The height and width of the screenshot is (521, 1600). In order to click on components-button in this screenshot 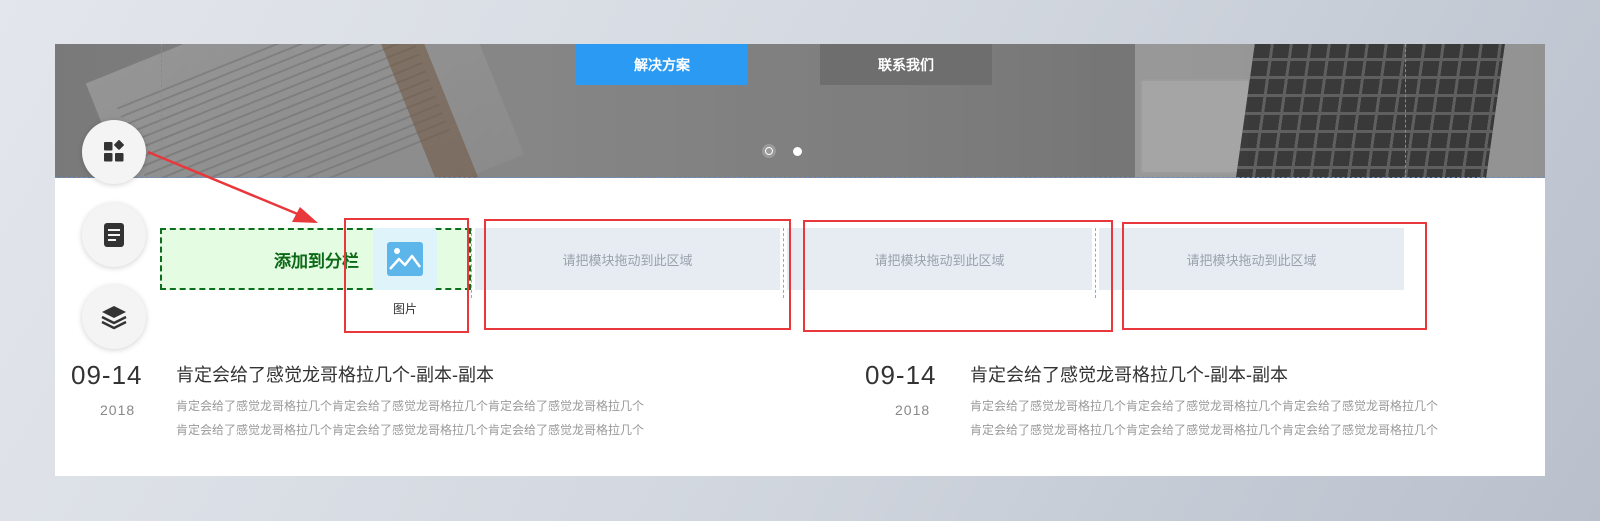, I will do `click(114, 152)`.